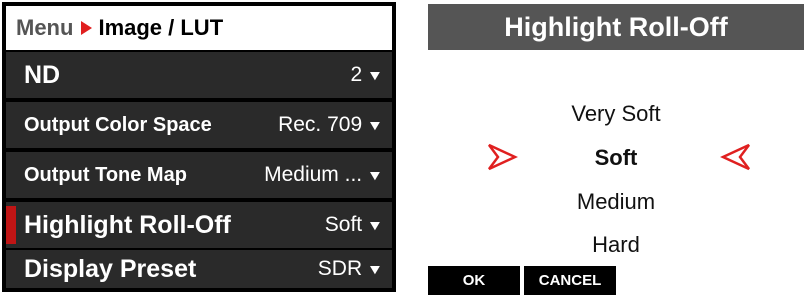 The width and height of the screenshot is (804, 295). Describe the element at coordinates (320, 124) in the screenshot. I see `menu-item-value: Rec. 709` at that location.